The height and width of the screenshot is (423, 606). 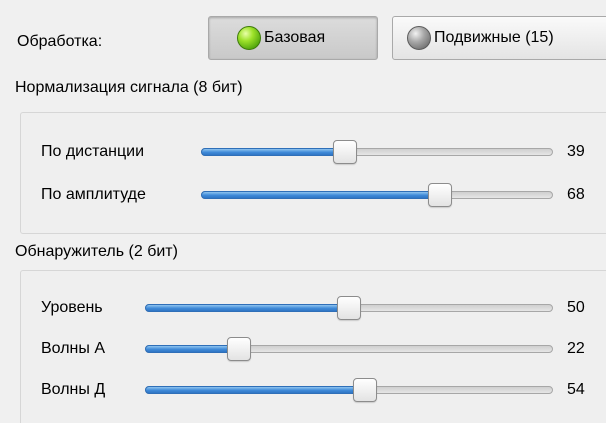 I want to click on slider-value: 39, so click(x=576, y=151).